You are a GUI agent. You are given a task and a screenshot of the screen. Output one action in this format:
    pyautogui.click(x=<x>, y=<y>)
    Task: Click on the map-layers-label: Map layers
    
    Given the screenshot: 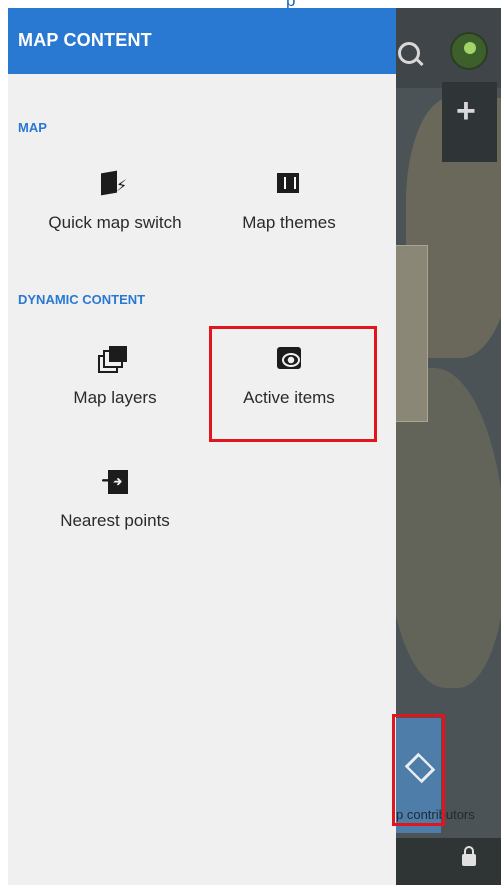 What is the action you would take?
    pyautogui.click(x=115, y=397)
    